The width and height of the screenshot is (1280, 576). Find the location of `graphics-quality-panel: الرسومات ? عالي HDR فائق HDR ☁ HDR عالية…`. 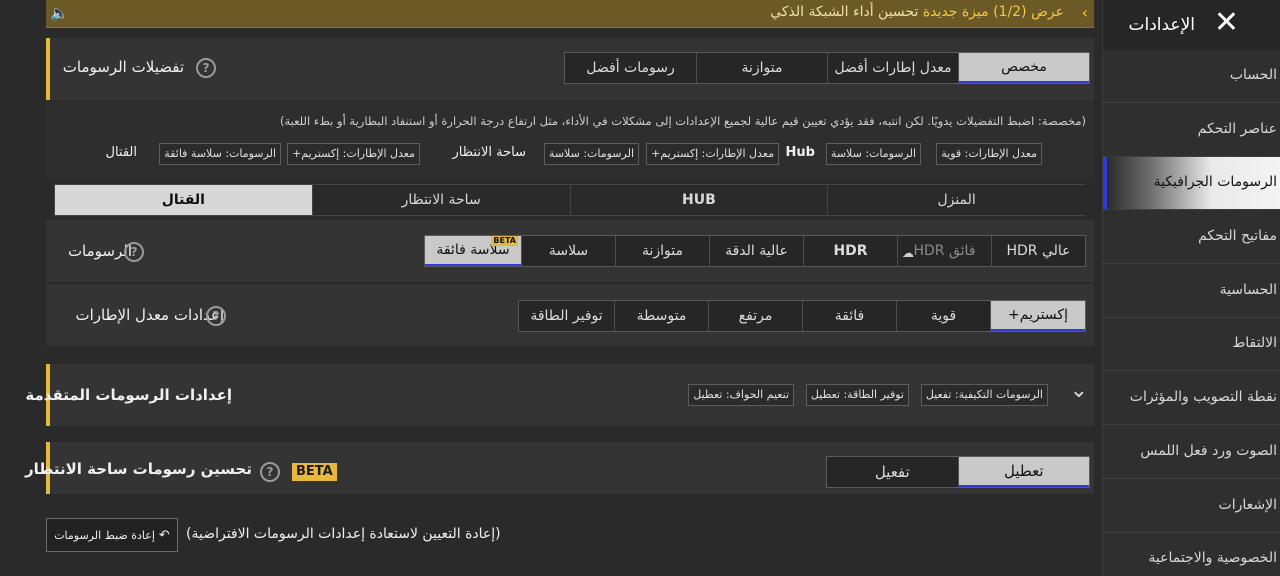

graphics-quality-panel: الرسومات ? عالي HDR فائق HDR ☁ HDR عالية… is located at coordinates (570, 251).